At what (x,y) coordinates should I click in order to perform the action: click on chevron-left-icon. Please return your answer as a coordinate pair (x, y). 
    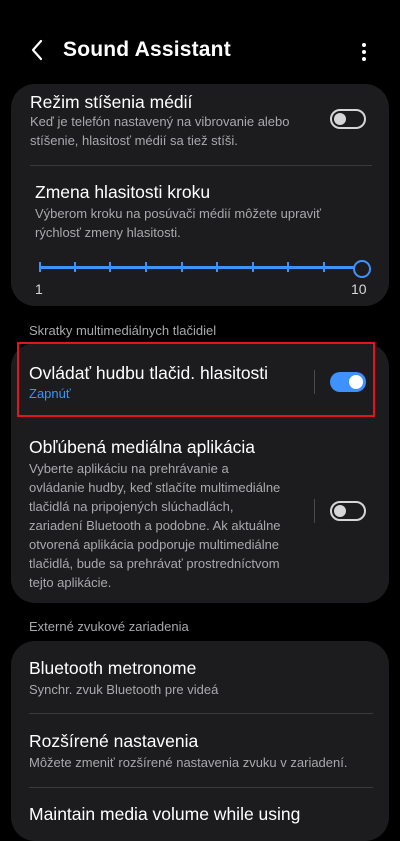
    Looking at the image, I should click on (37, 50).